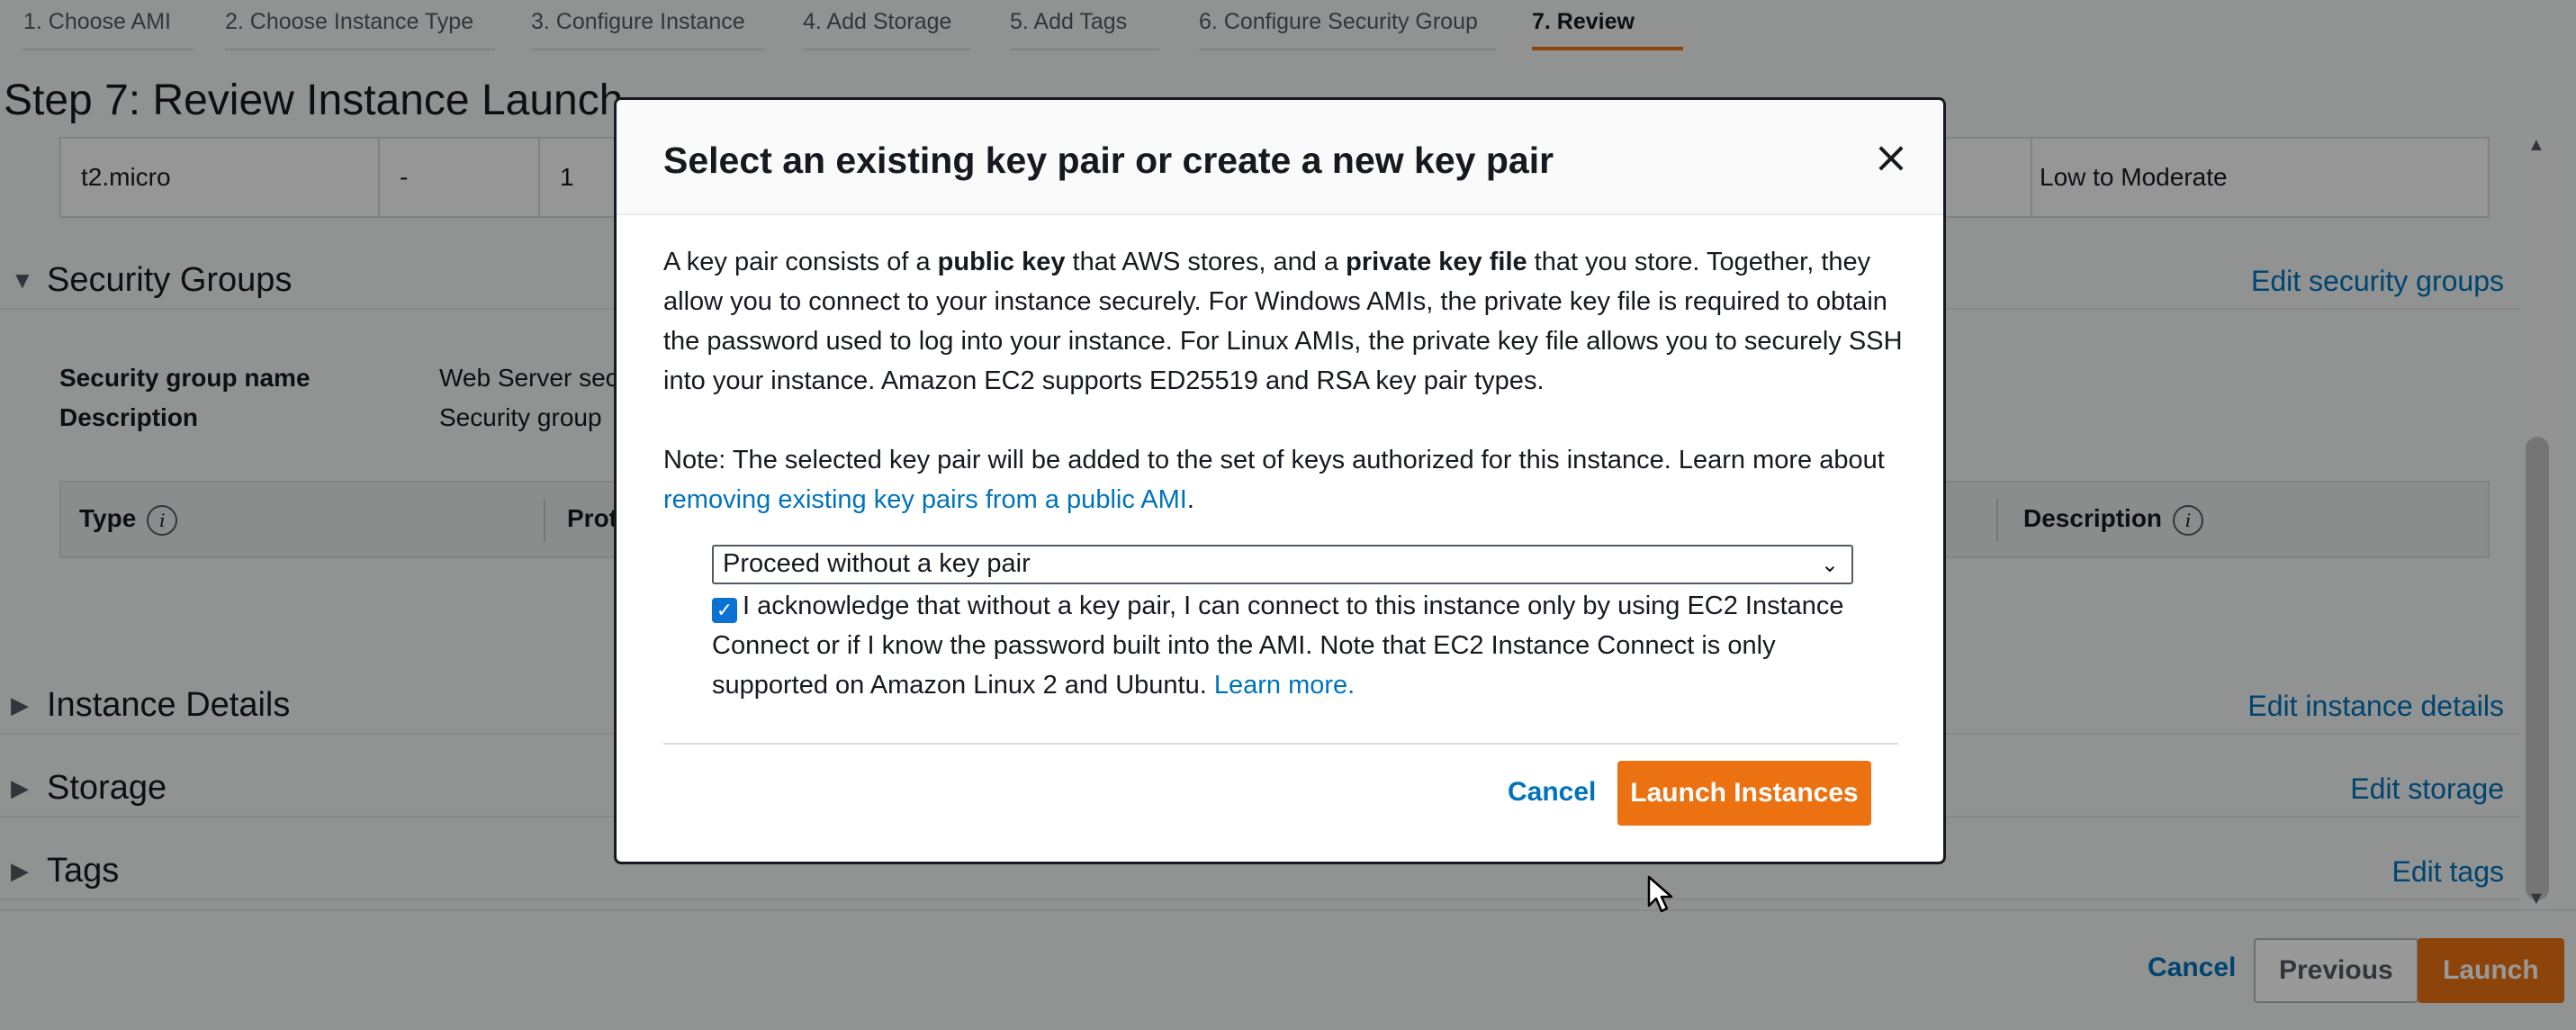 The height and width of the screenshot is (1030, 2576). I want to click on learn-more-link: Learn more., so click(1284, 685).